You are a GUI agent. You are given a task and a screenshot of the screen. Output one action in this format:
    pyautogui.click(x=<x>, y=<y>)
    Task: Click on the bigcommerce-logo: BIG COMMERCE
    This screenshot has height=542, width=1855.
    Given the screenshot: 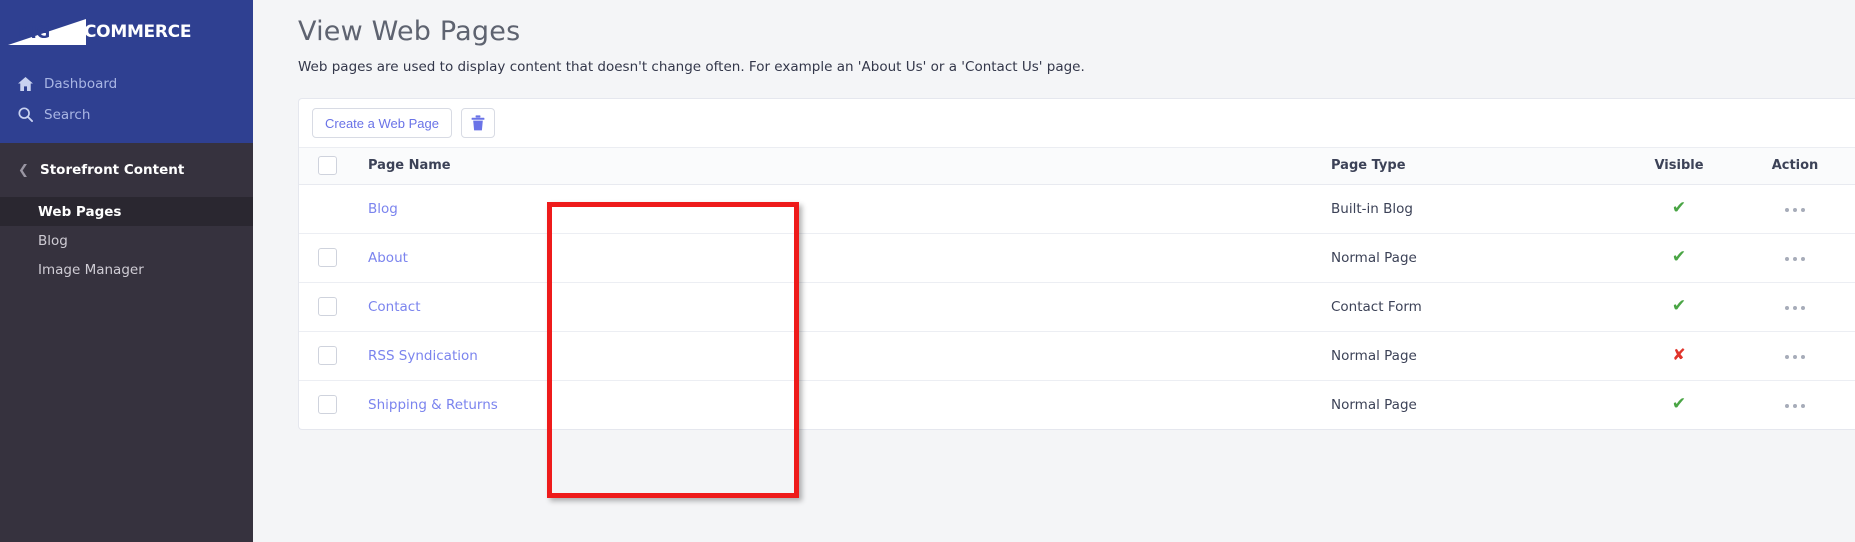 What is the action you would take?
    pyautogui.click(x=126, y=32)
    